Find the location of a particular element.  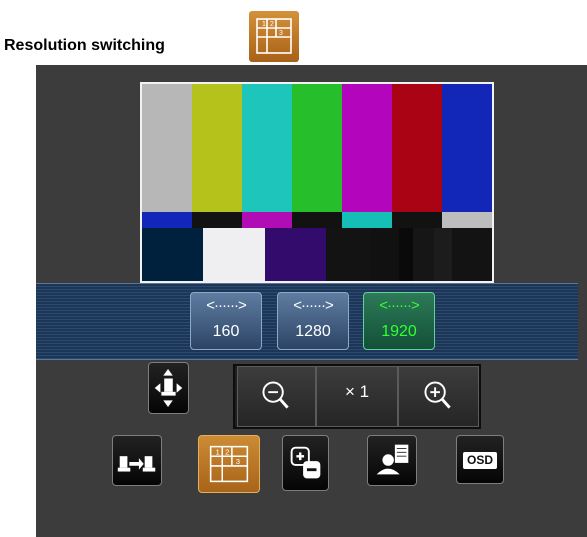

resolution-1280-button: <······> 1280 is located at coordinates (313, 321).